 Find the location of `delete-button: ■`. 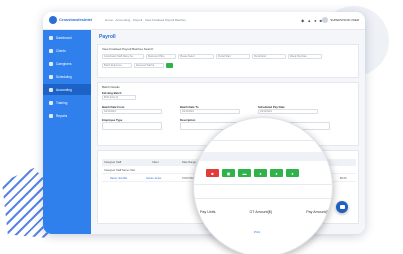

delete-button: ■ is located at coordinates (212, 173).